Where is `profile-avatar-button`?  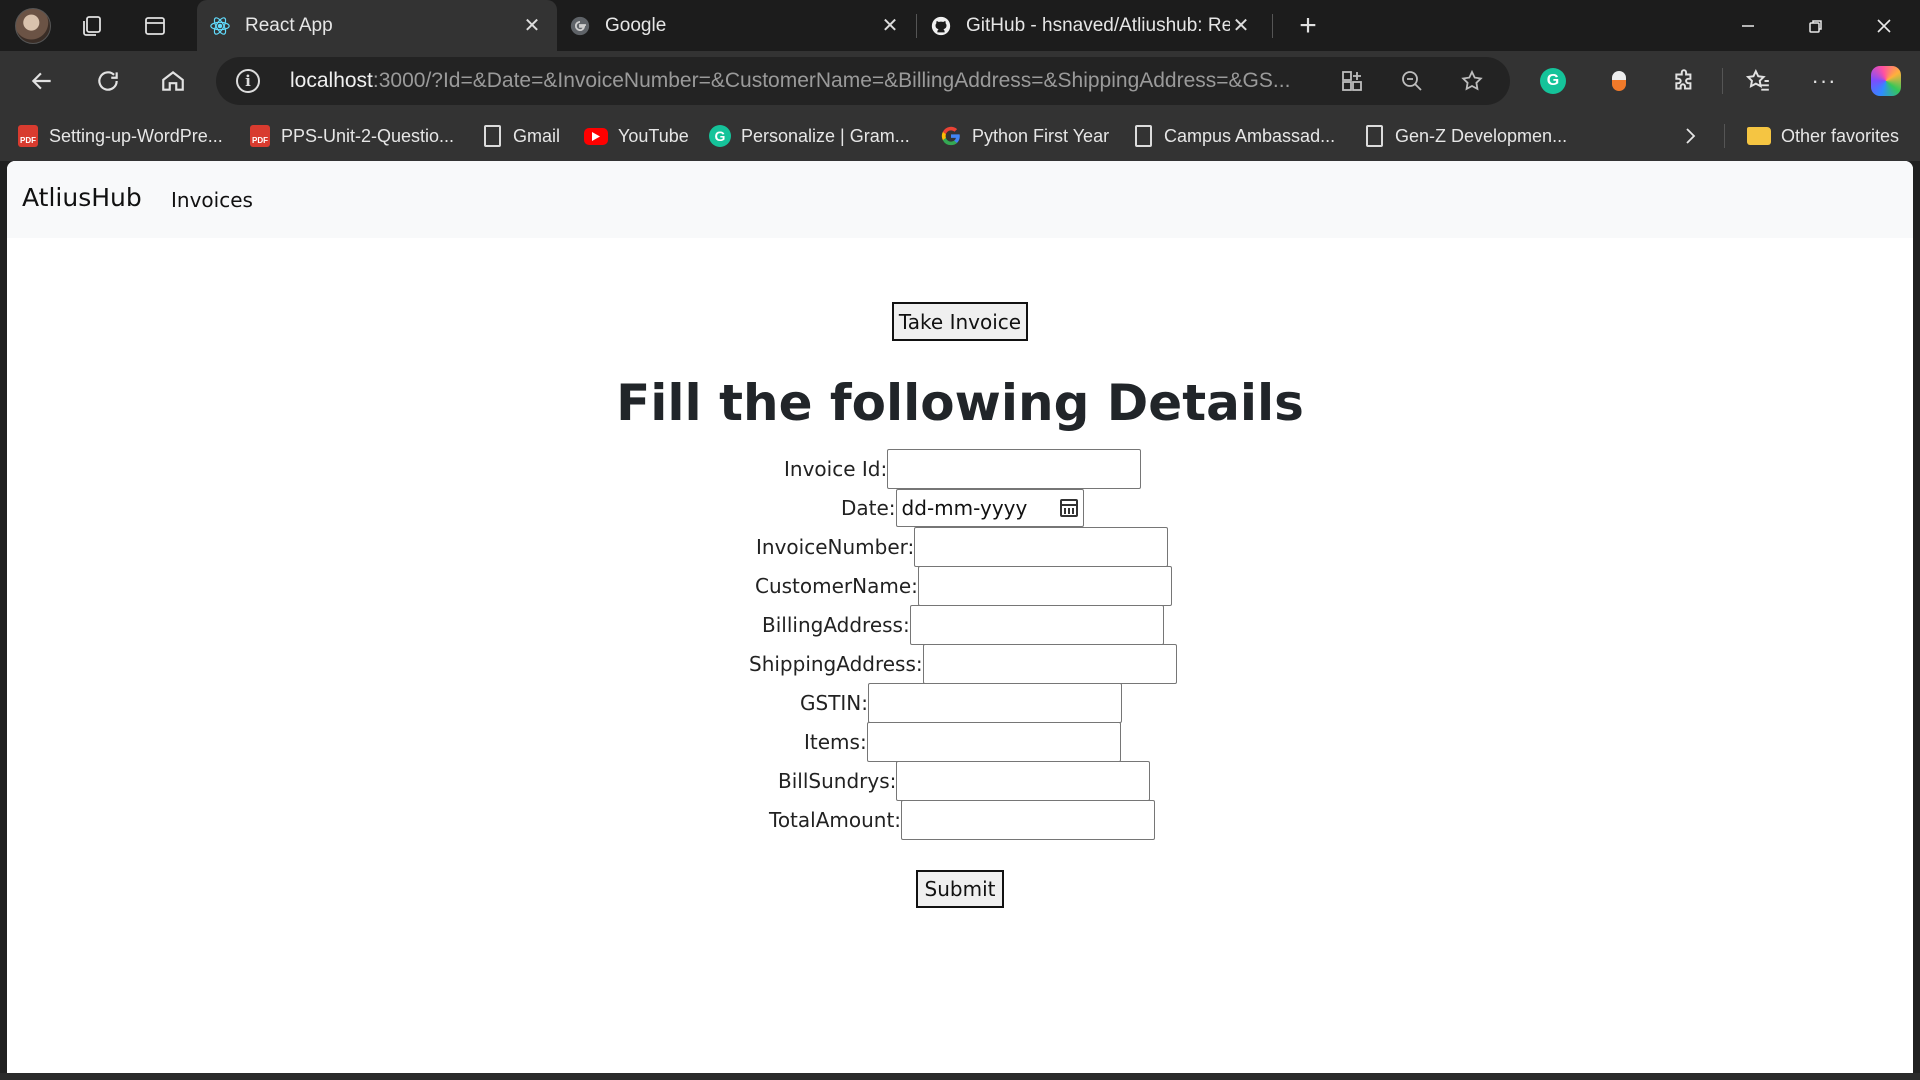
profile-avatar-button is located at coordinates (33, 26).